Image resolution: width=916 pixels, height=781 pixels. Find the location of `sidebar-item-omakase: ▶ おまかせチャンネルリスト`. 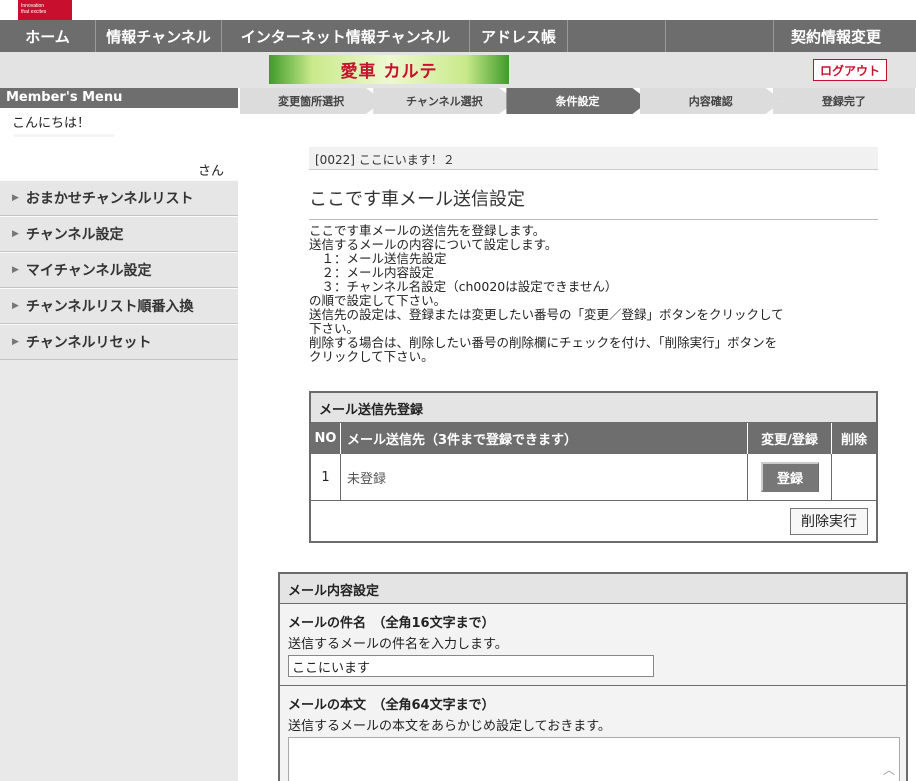

sidebar-item-omakase: ▶ おまかせチャンネルリスト is located at coordinates (119, 198).